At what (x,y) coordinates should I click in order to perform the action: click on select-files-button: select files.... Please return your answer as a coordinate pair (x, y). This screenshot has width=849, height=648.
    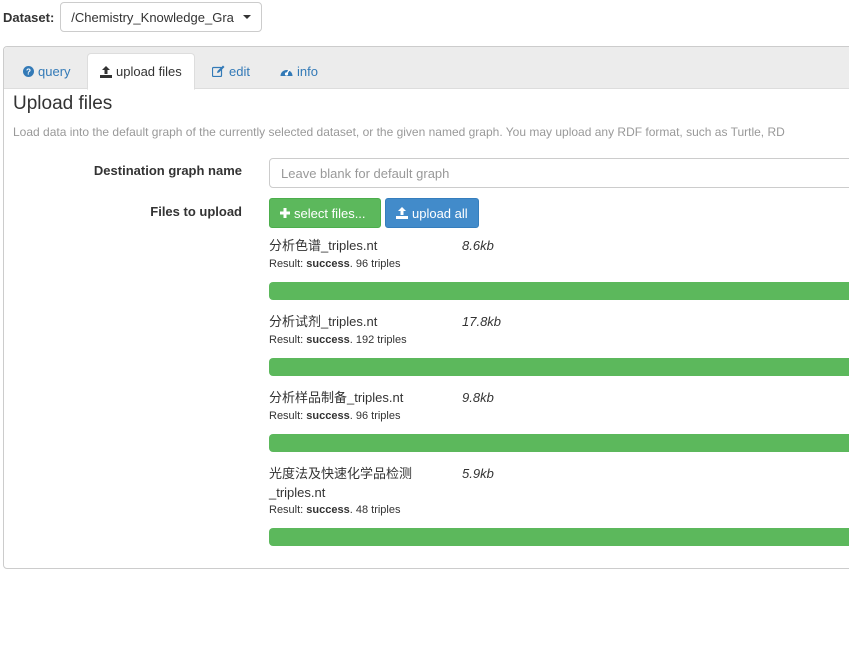
    Looking at the image, I should click on (325, 213).